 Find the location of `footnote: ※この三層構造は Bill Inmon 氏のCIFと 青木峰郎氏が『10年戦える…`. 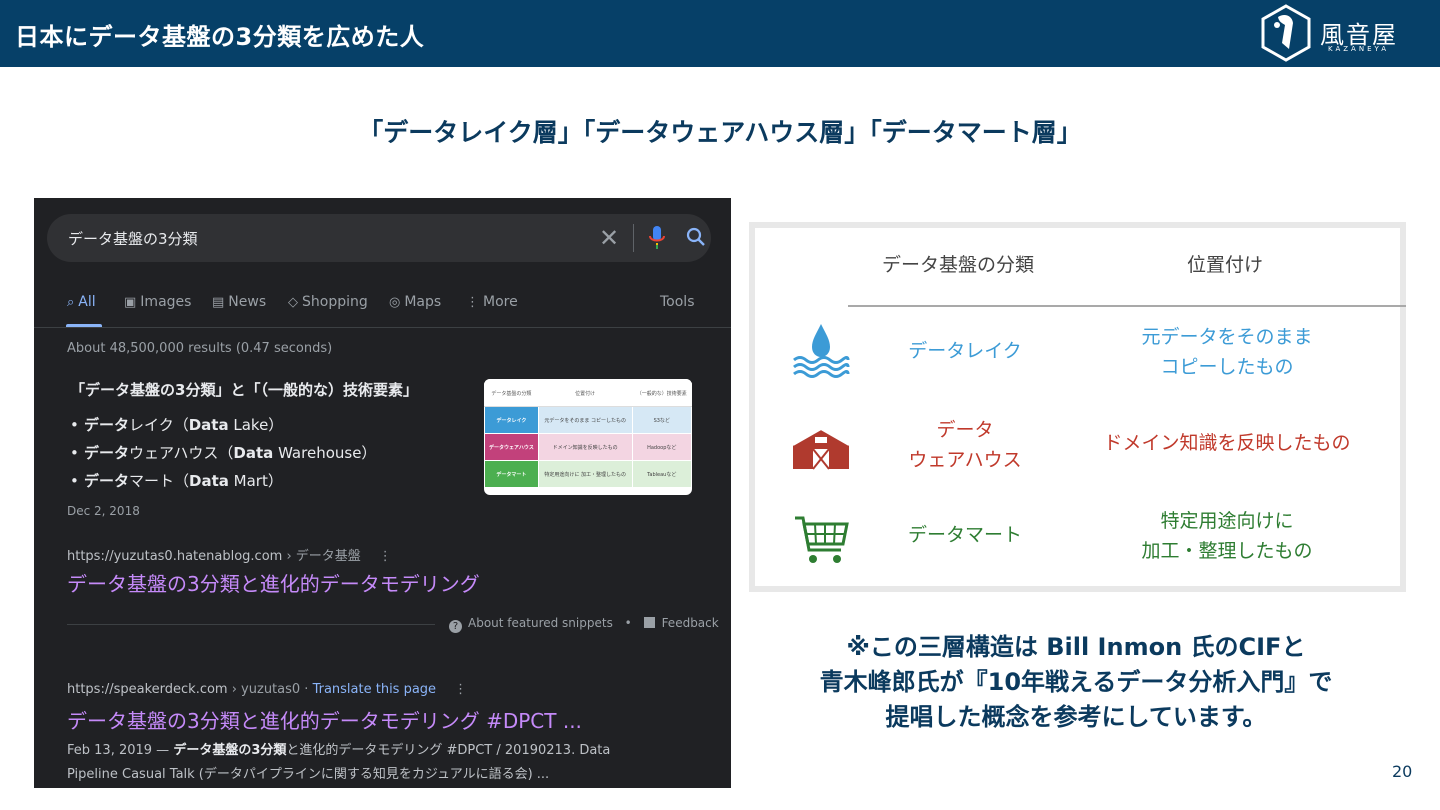

footnote: ※この三層構造は Bill Inmon 氏のCIFと 青木峰郎氏が『10年戦える… is located at coordinates (1076, 682).